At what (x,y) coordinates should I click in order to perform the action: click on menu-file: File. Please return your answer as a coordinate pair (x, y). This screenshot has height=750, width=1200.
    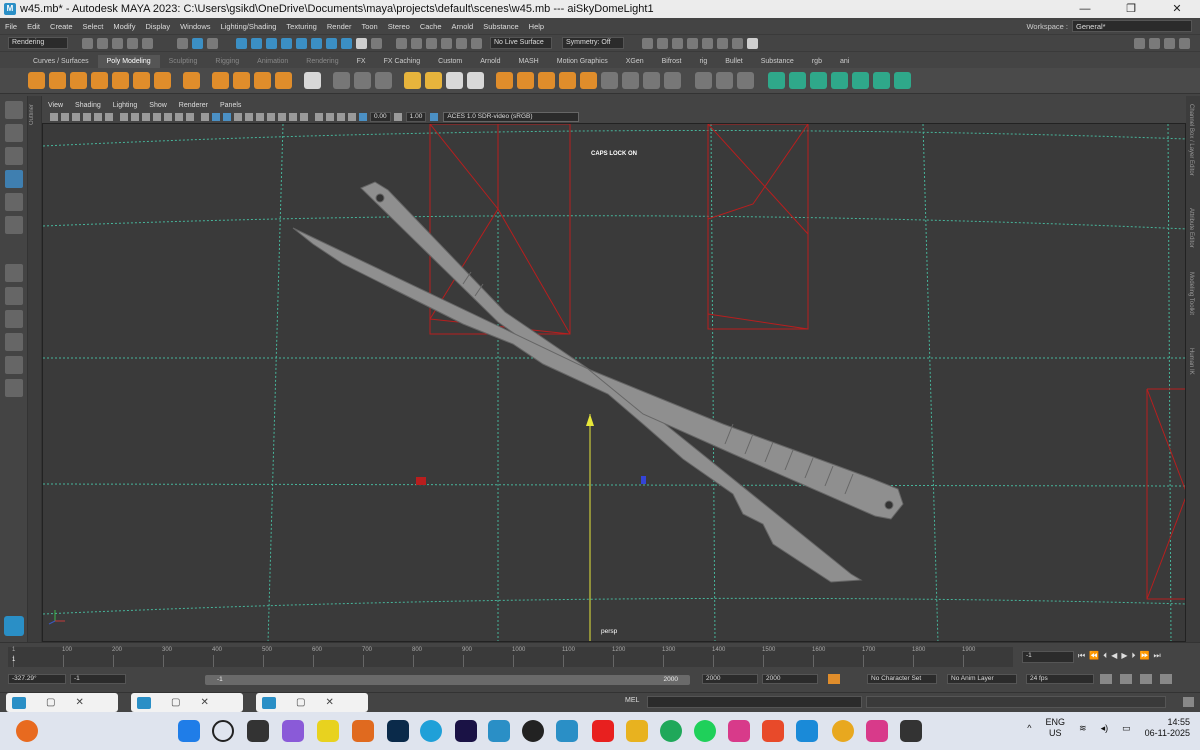
    Looking at the image, I should click on (11, 26).